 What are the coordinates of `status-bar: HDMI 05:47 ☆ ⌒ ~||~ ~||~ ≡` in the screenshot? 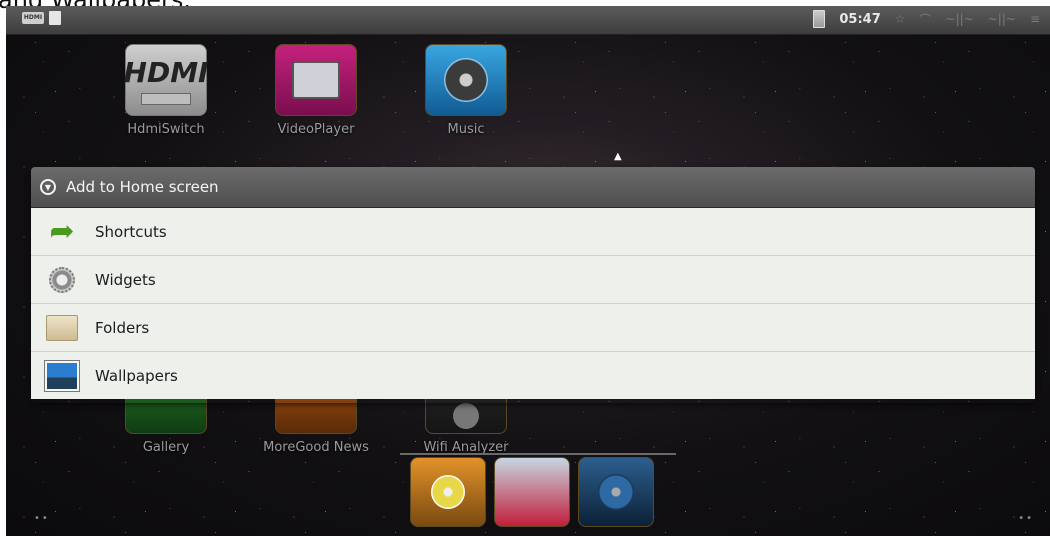 It's located at (528, 20).